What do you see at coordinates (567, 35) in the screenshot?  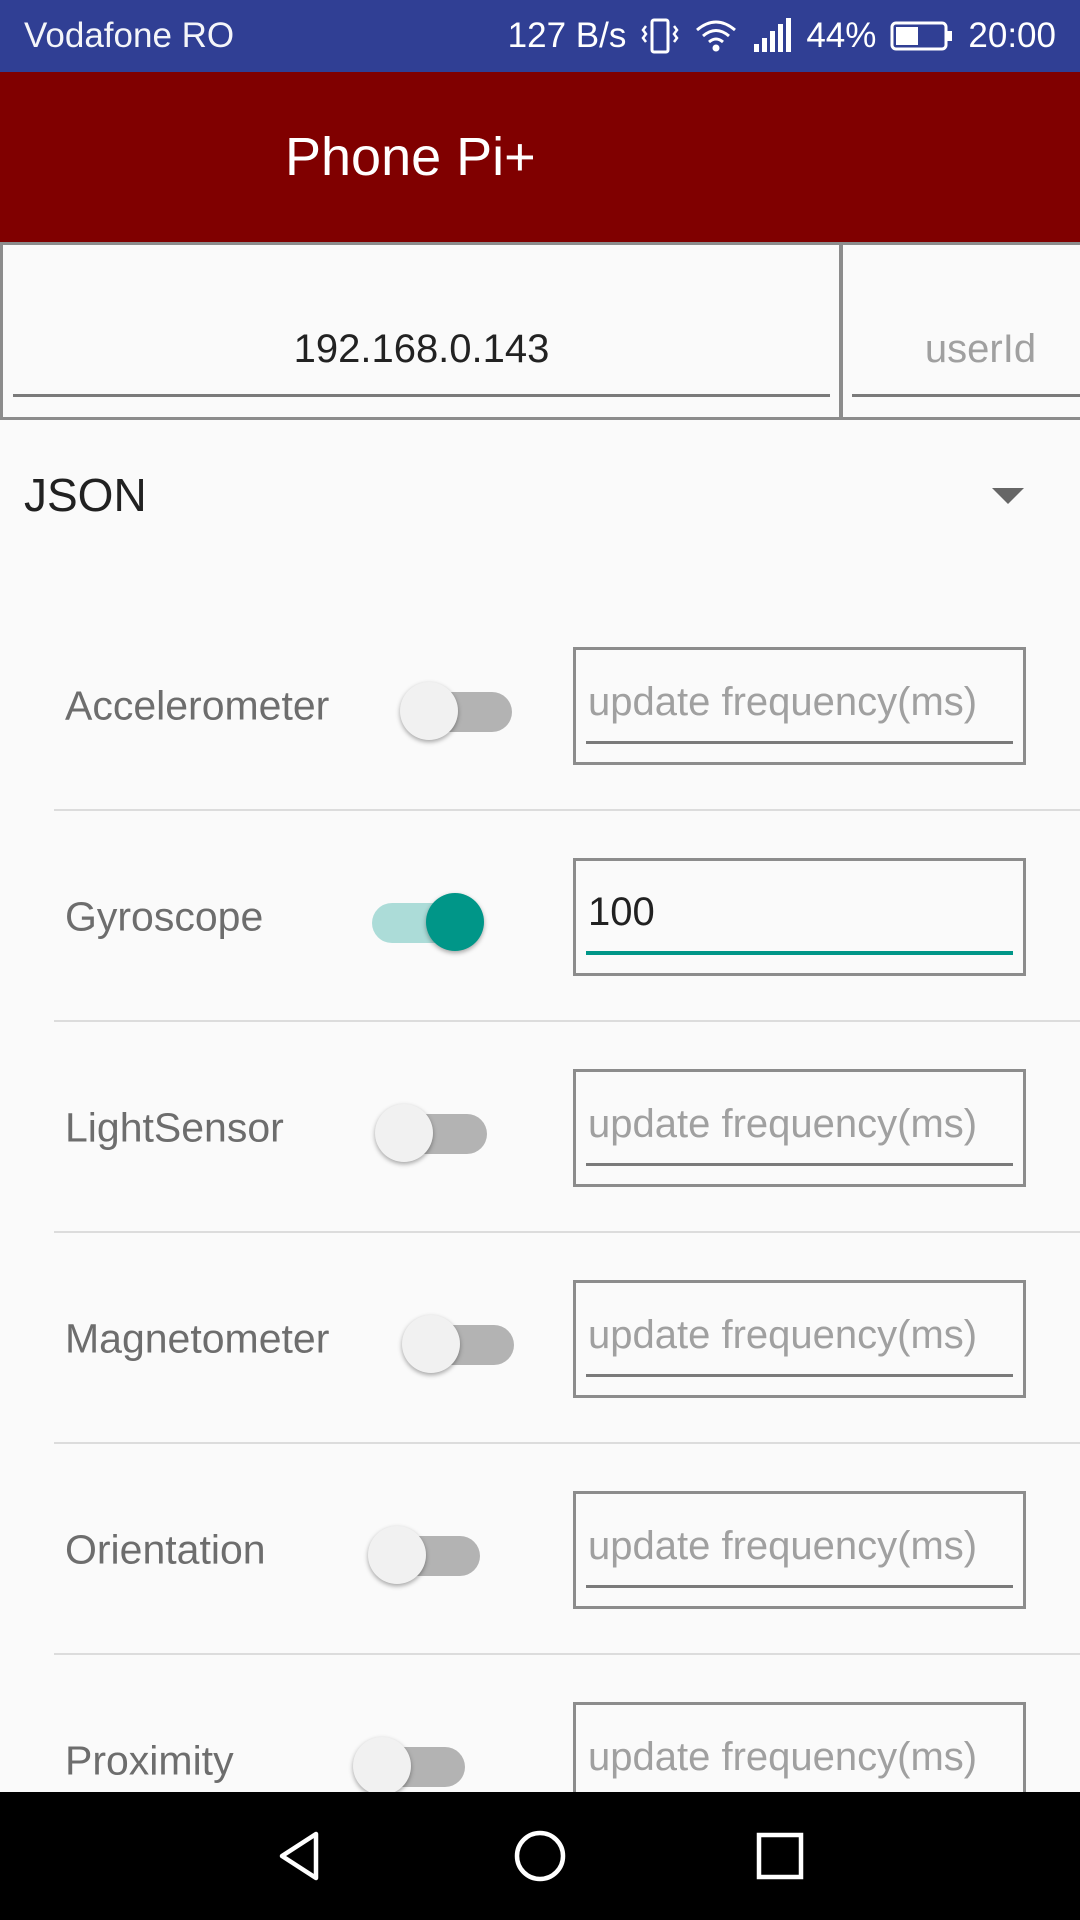 I see `net-speed: 127 B/s` at bounding box center [567, 35].